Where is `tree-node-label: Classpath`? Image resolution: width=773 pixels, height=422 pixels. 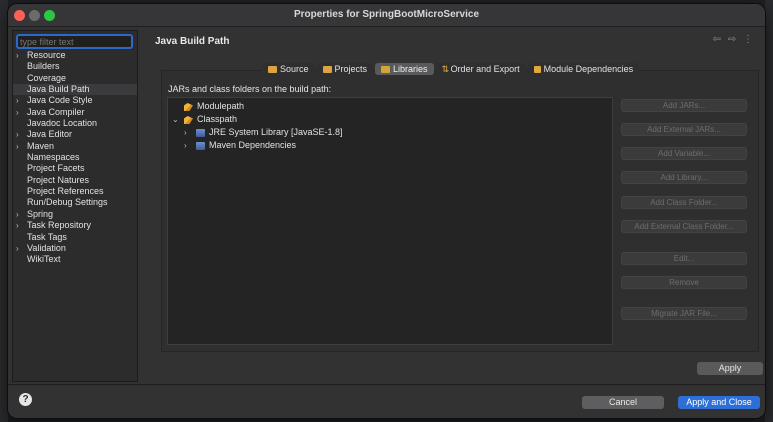
tree-node-label: Classpath is located at coordinates (217, 119).